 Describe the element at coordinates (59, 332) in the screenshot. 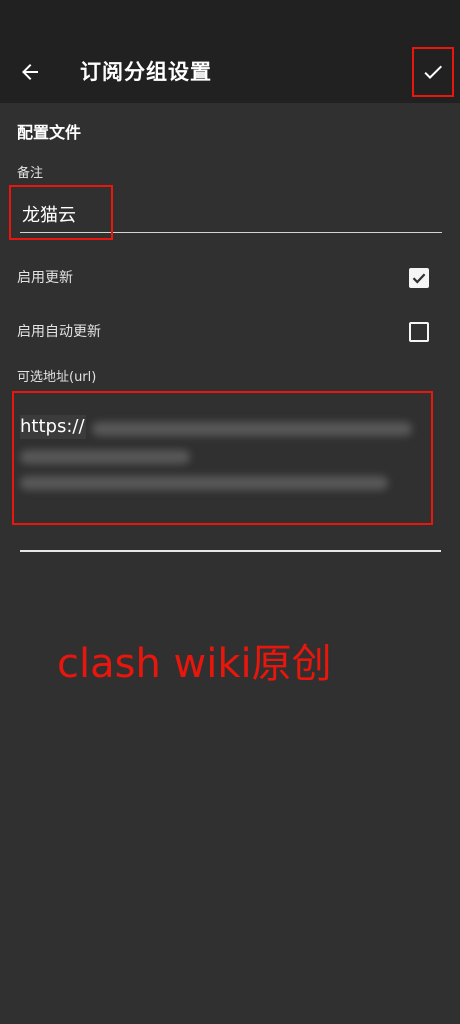

I see `enable-auto-update-label: 启用自动更新` at that location.